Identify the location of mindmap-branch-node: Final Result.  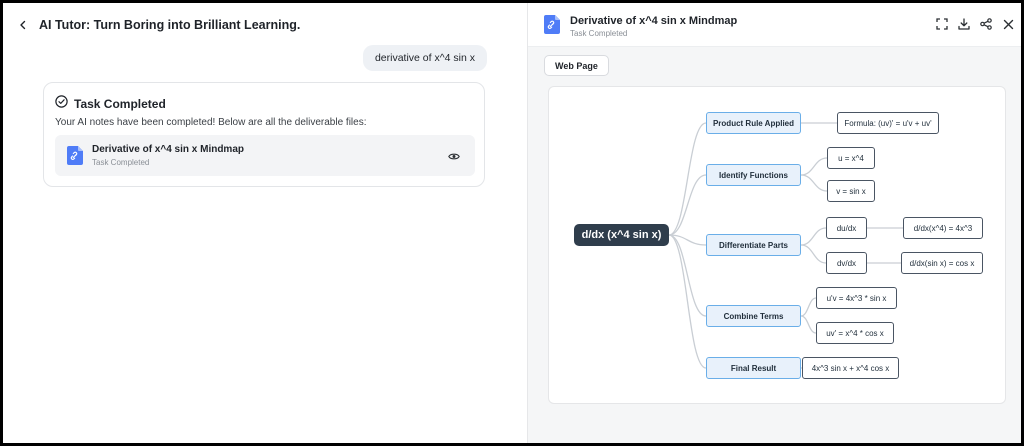
(753, 368).